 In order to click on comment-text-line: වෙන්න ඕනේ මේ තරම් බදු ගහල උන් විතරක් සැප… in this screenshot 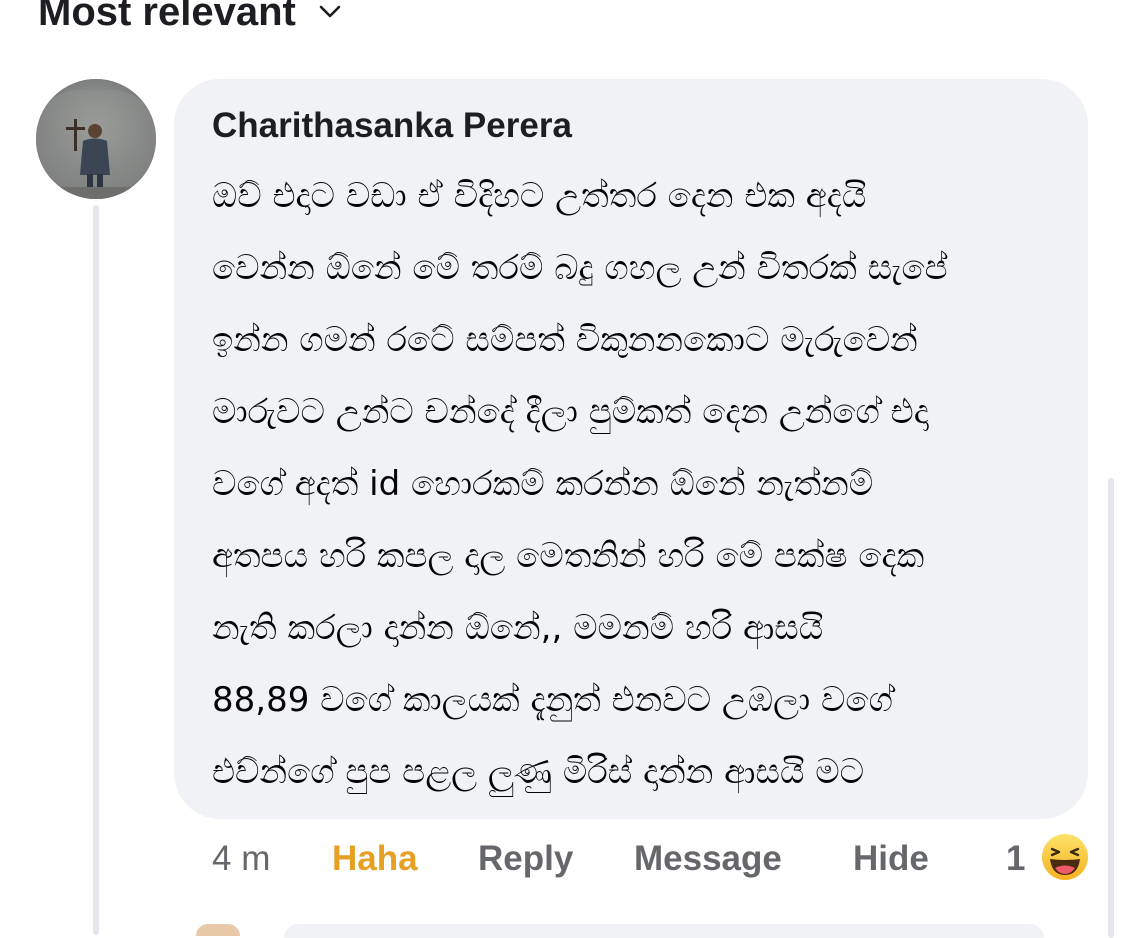, I will do `click(580, 268)`.